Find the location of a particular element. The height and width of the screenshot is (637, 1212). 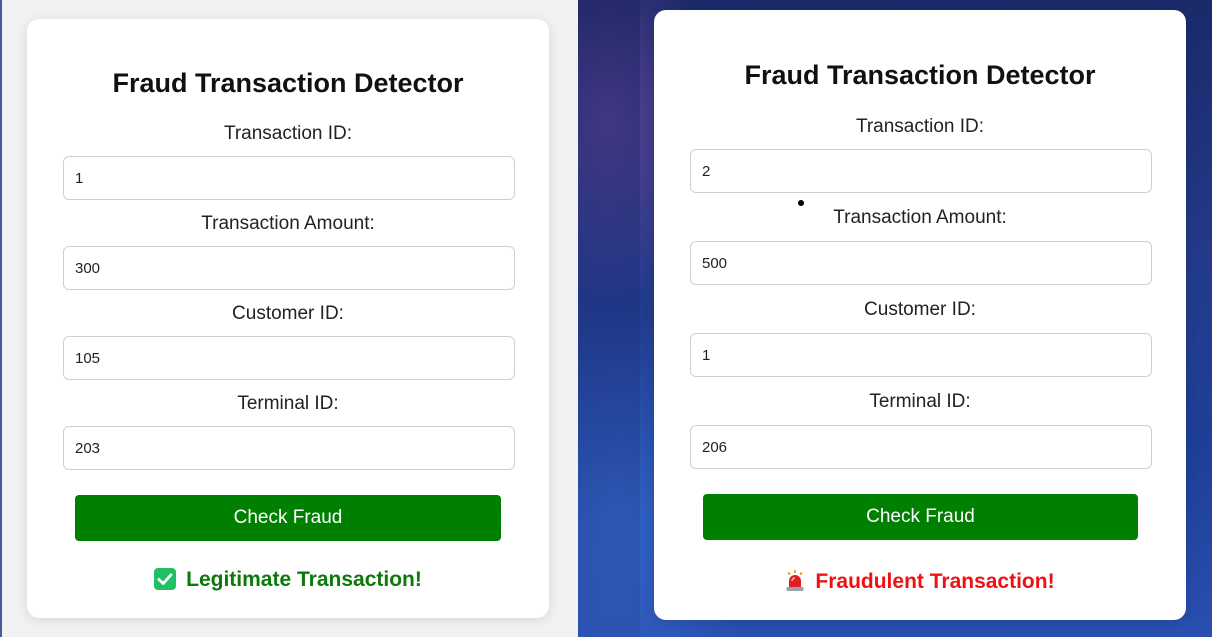

result-text: Legitimate Transaction! is located at coordinates (304, 579).